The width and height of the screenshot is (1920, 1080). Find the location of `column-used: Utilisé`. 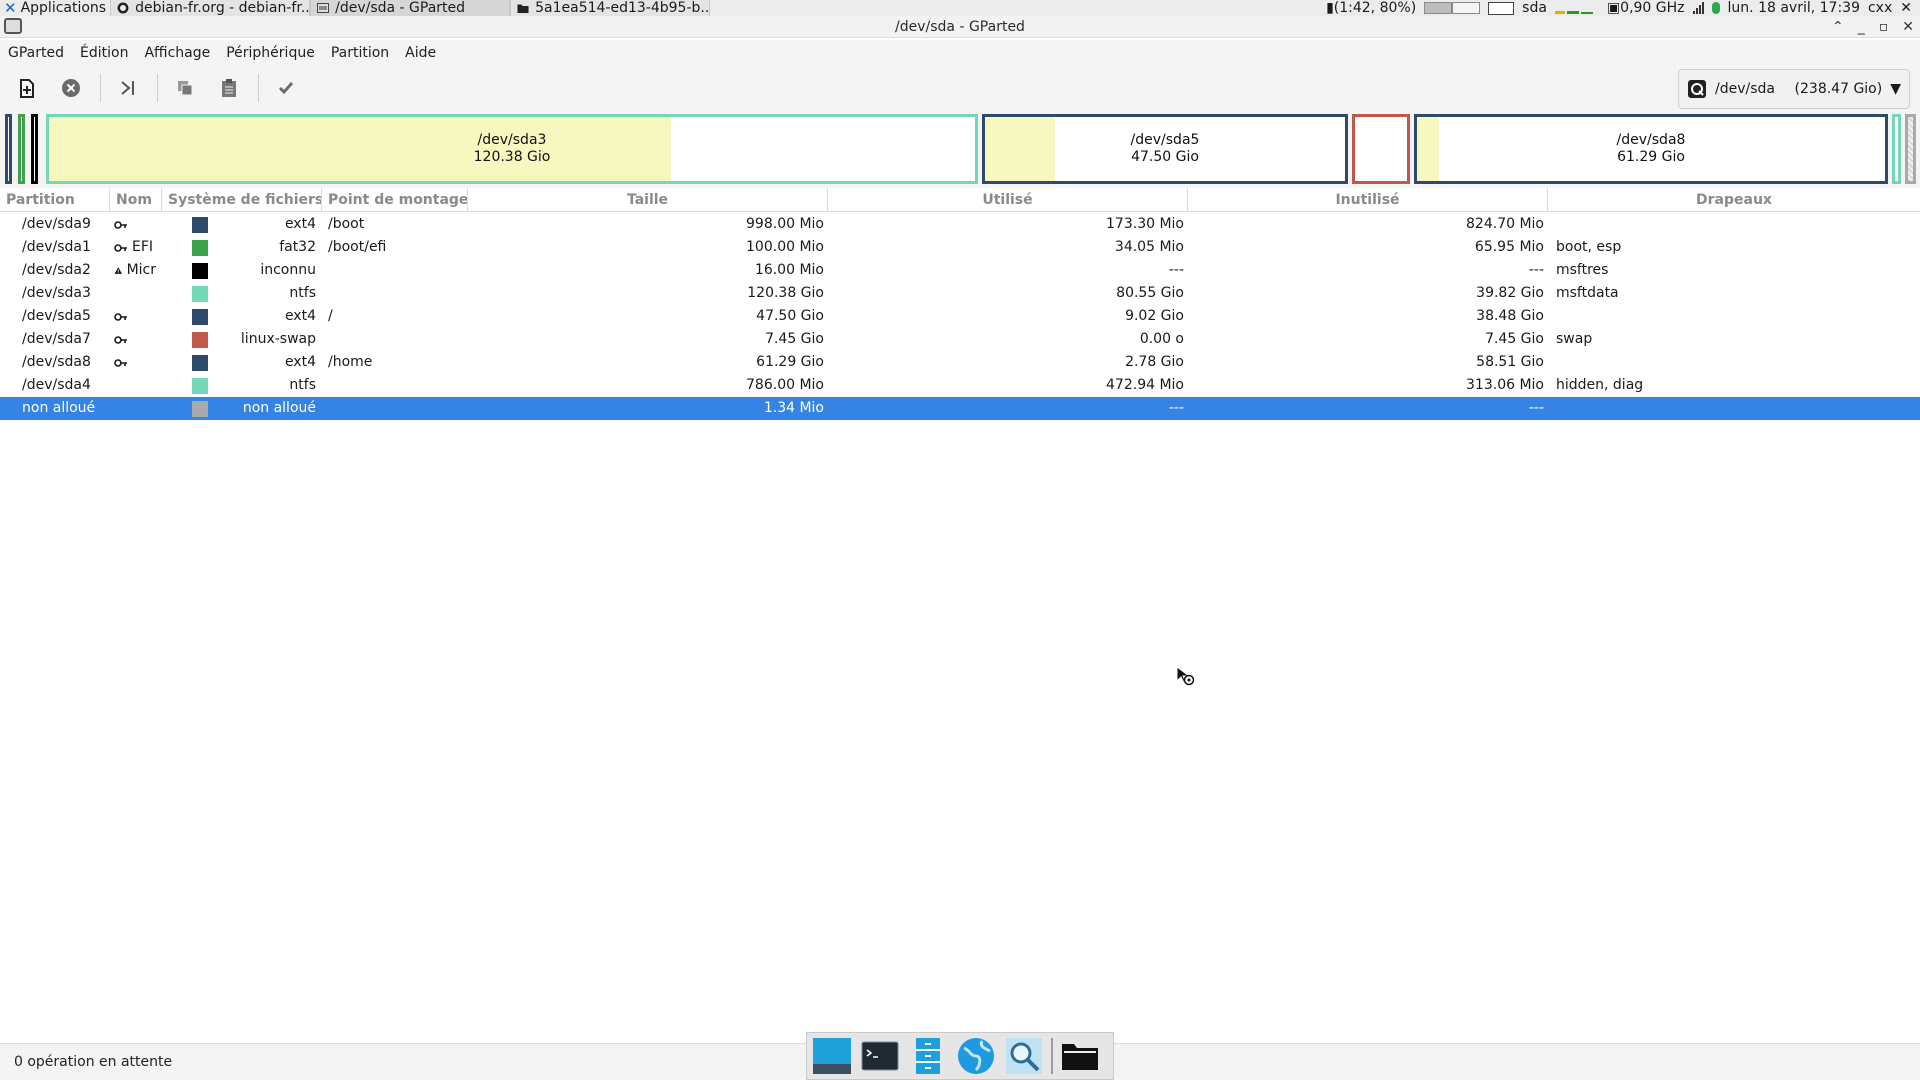

column-used: Utilisé is located at coordinates (1008, 200).